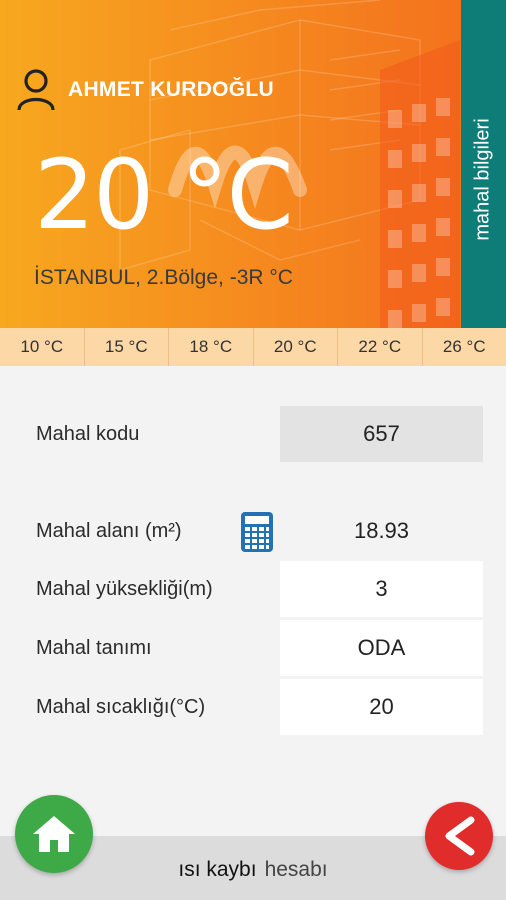  I want to click on mahal-sicakligi-row: Mahal sıcaklığı(°C) 20, so click(253, 707).